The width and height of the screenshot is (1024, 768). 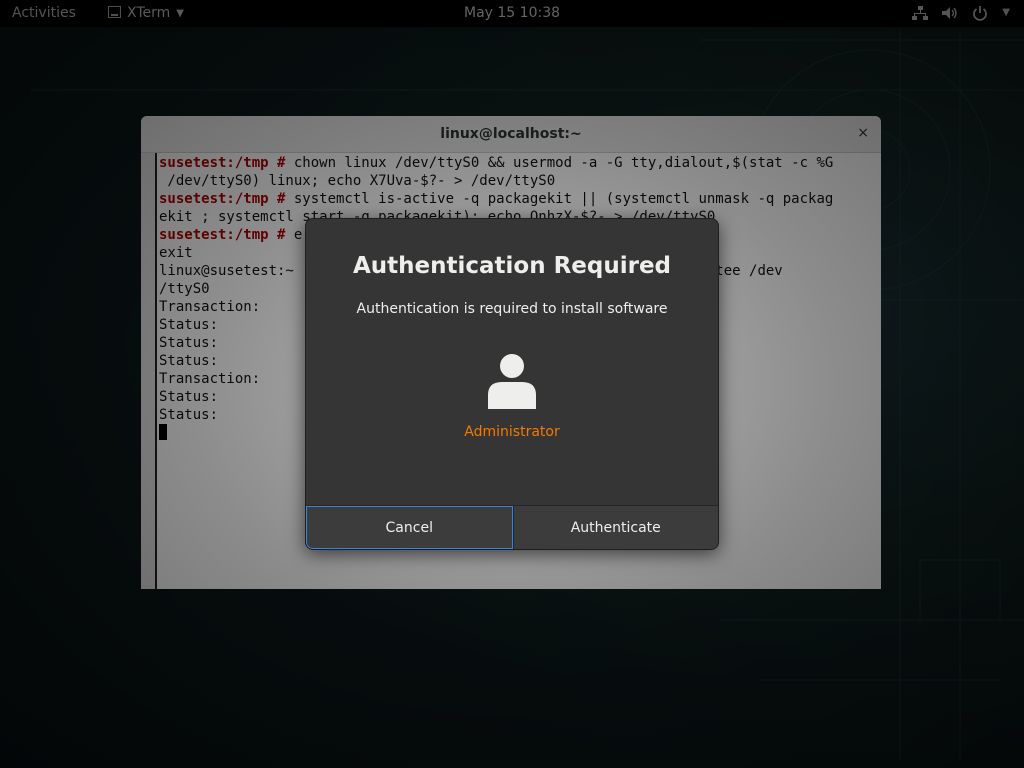 I want to click on window-titlebar: linux@localhost:~ ×, so click(x=511, y=134).